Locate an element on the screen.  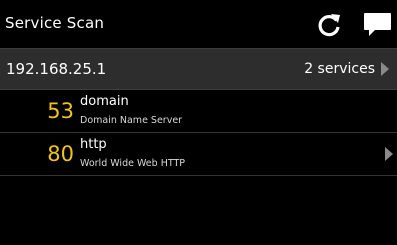
service-description: Domain Name Server is located at coordinates (131, 120).